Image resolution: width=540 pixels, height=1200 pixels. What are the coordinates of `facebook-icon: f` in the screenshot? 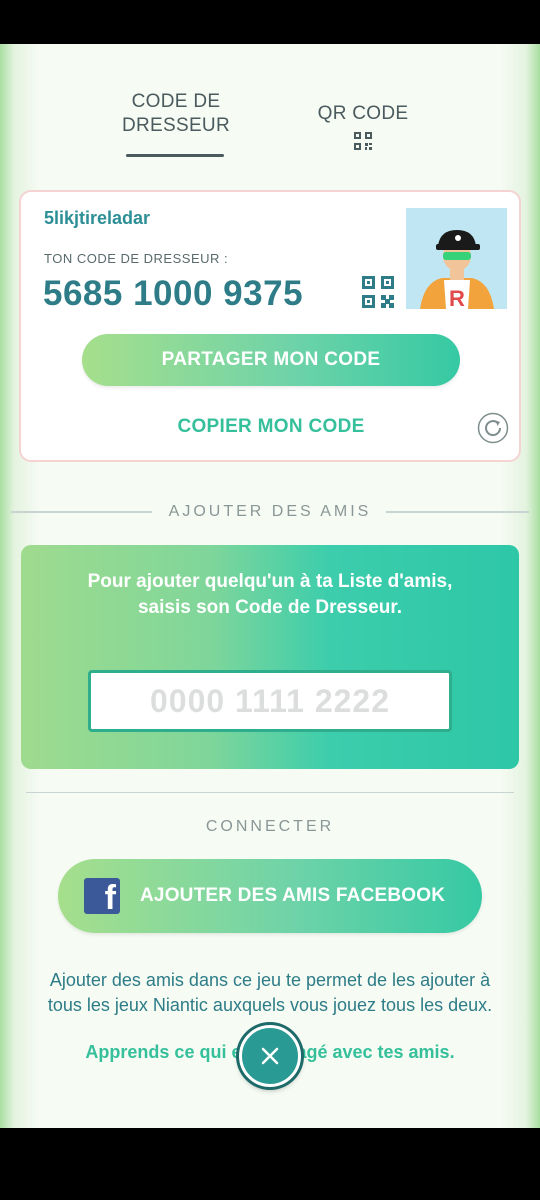 It's located at (102, 897).